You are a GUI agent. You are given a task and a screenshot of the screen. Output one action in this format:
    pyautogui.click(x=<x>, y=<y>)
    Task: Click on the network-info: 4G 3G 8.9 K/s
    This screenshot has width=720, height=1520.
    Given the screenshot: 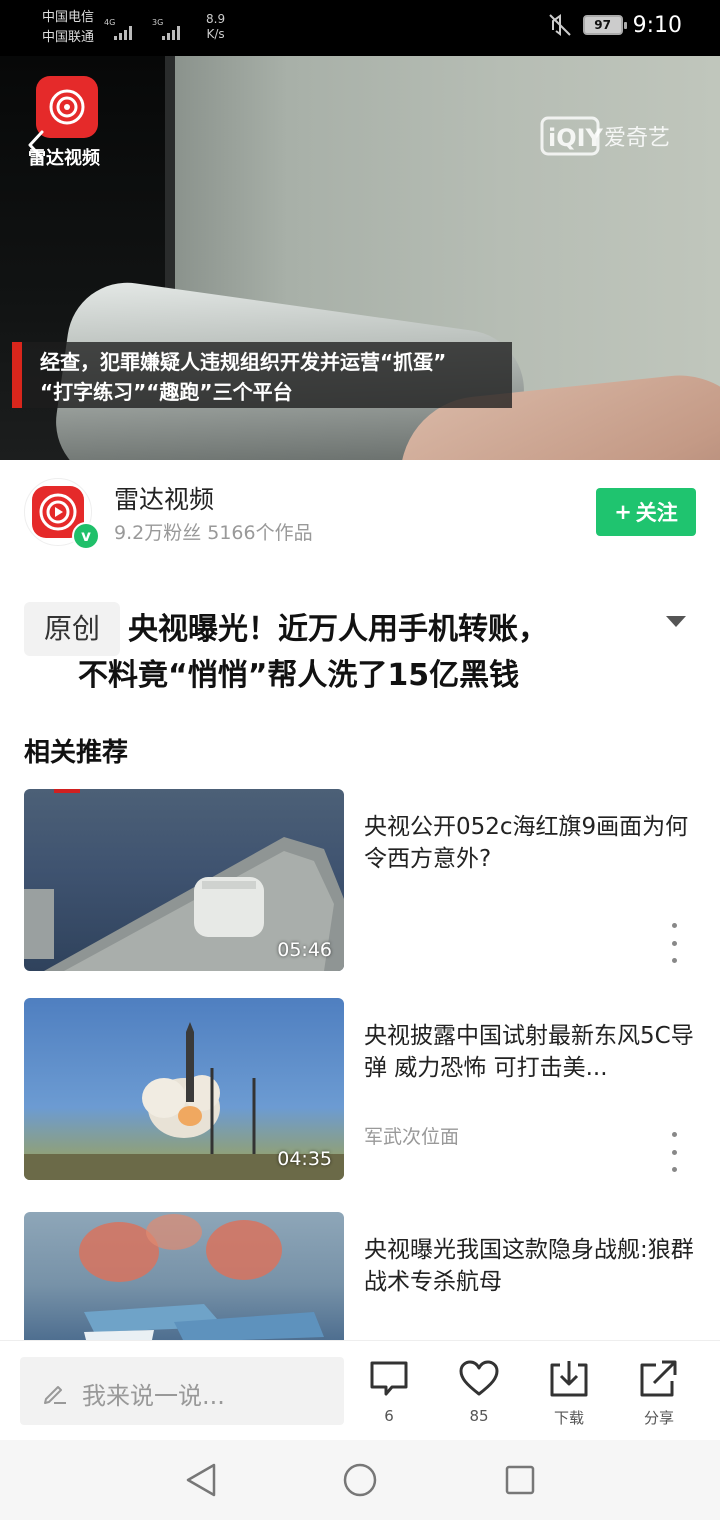 What is the action you would take?
    pyautogui.click(x=164, y=27)
    